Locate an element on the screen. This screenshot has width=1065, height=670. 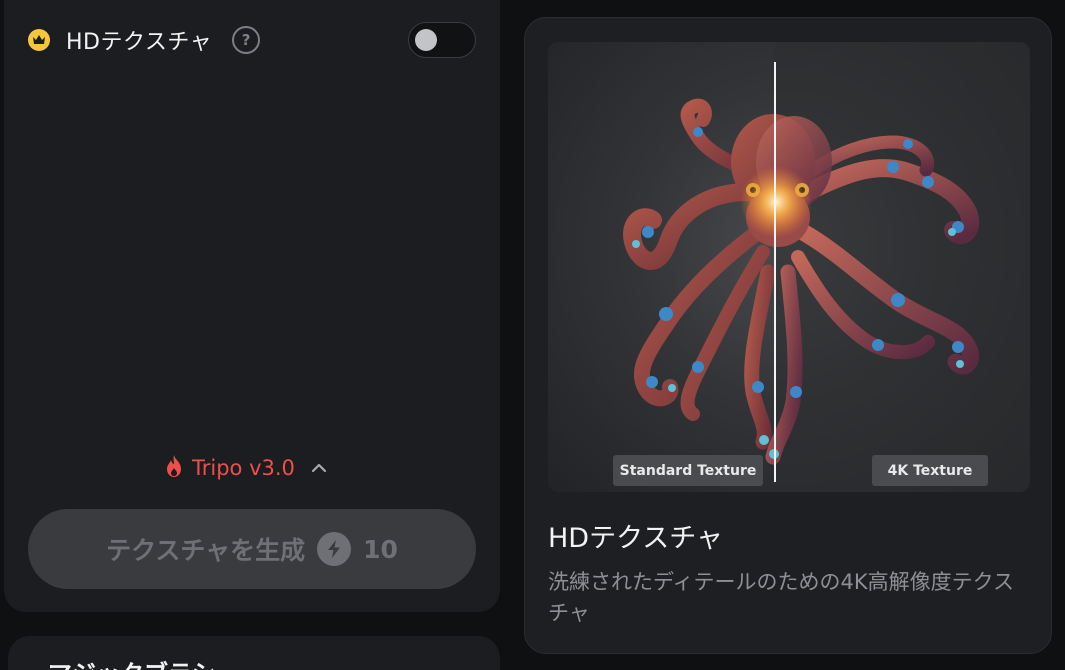
feature-title: HDテクスチャ is located at coordinates (636, 538).